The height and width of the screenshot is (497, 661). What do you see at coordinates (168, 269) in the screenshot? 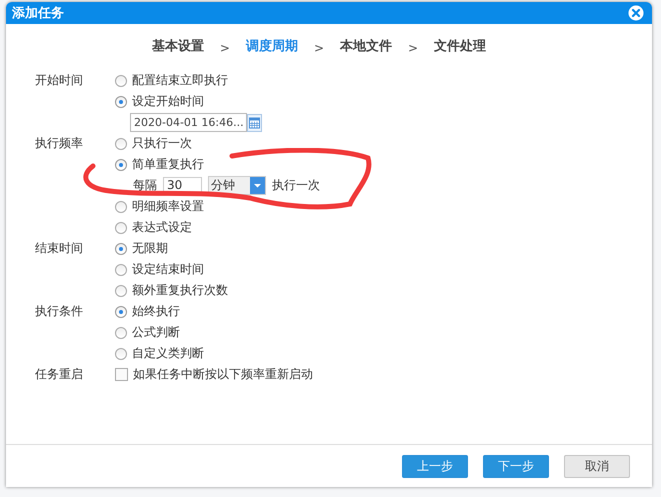
I see `option-label: 设定结束时间` at bounding box center [168, 269].